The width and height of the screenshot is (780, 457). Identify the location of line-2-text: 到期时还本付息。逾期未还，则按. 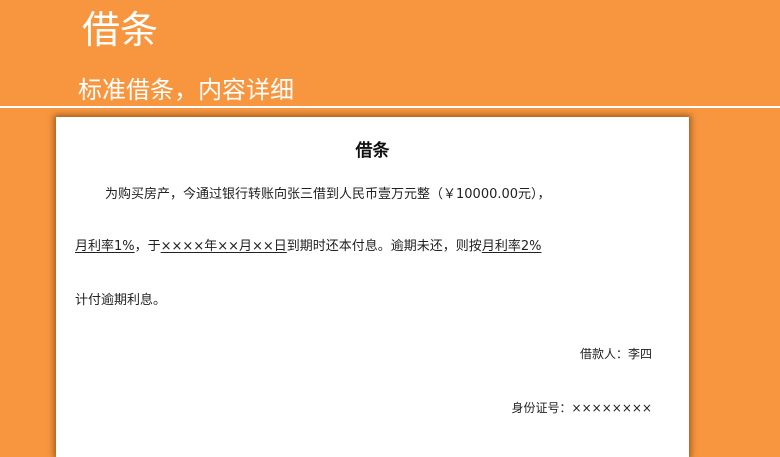
(384, 246).